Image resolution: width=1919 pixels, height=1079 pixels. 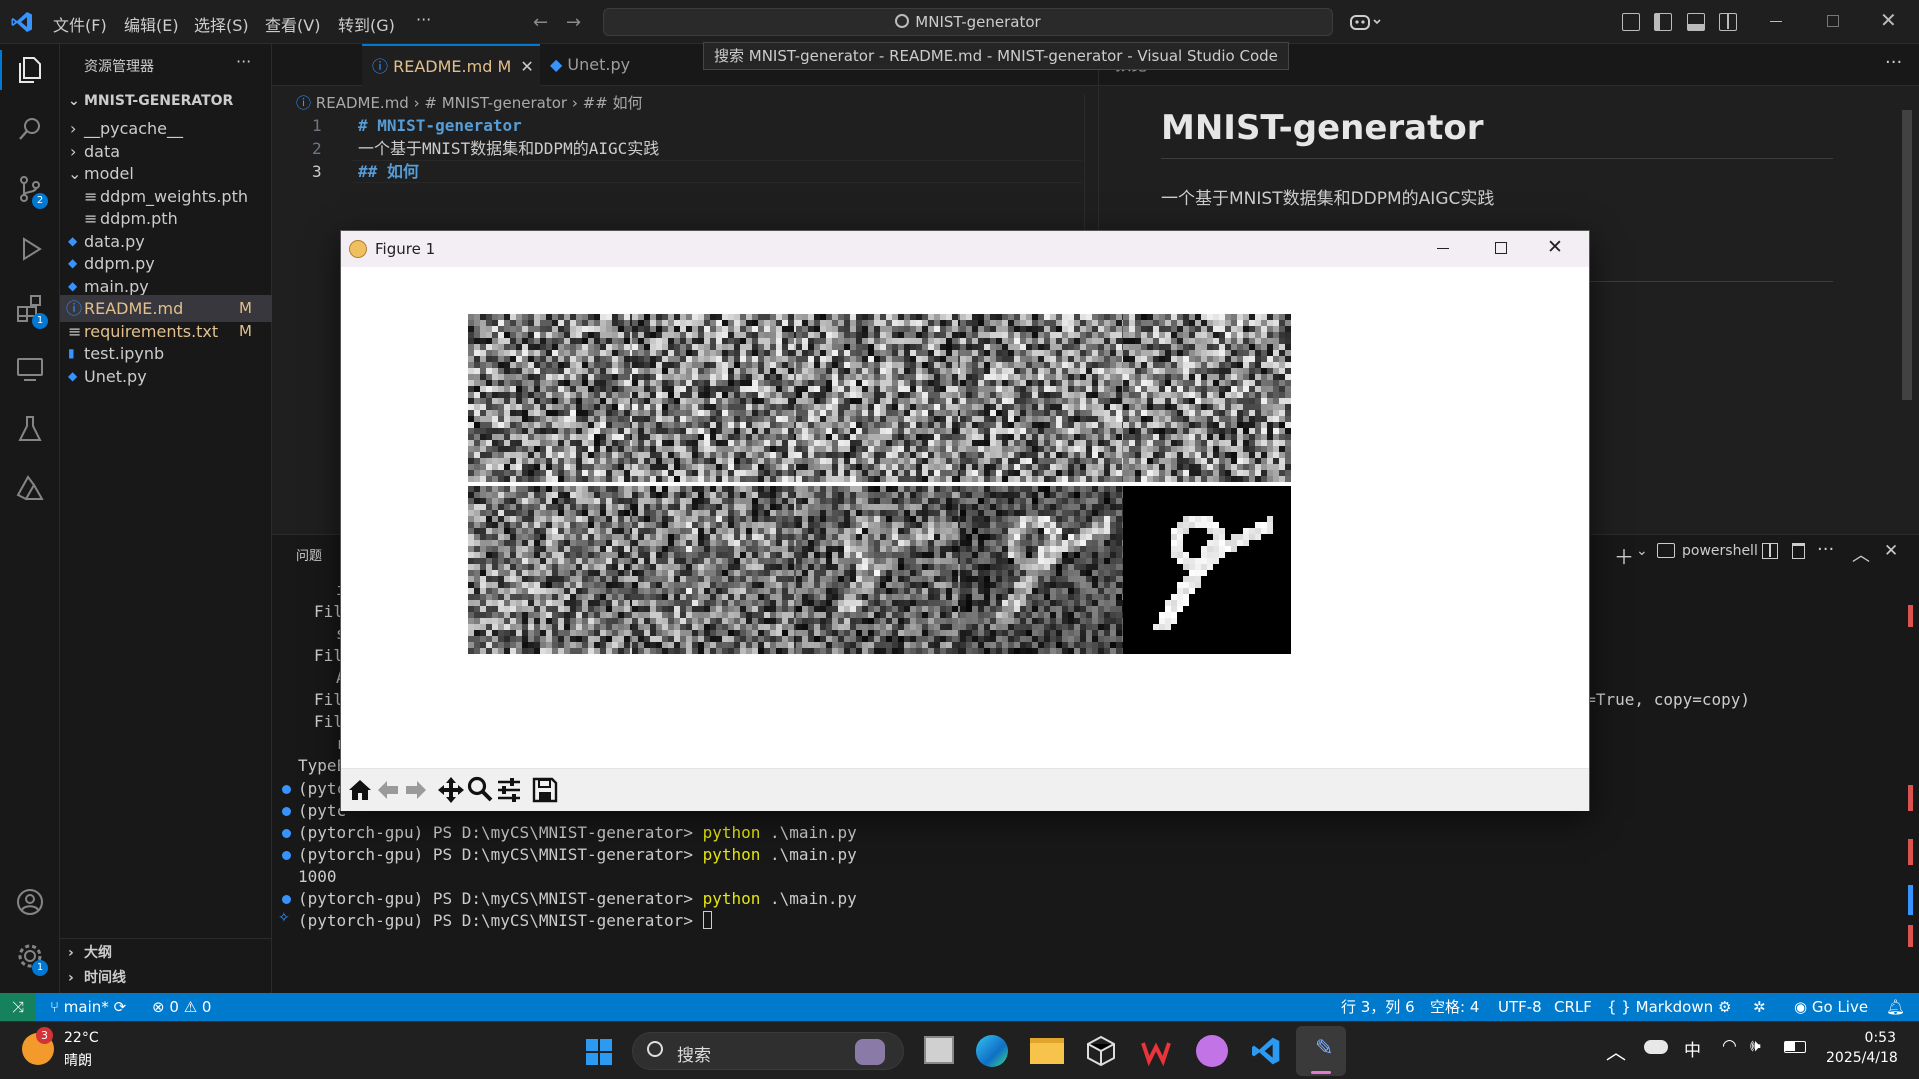 I want to click on menu-more: ···, so click(x=423, y=19).